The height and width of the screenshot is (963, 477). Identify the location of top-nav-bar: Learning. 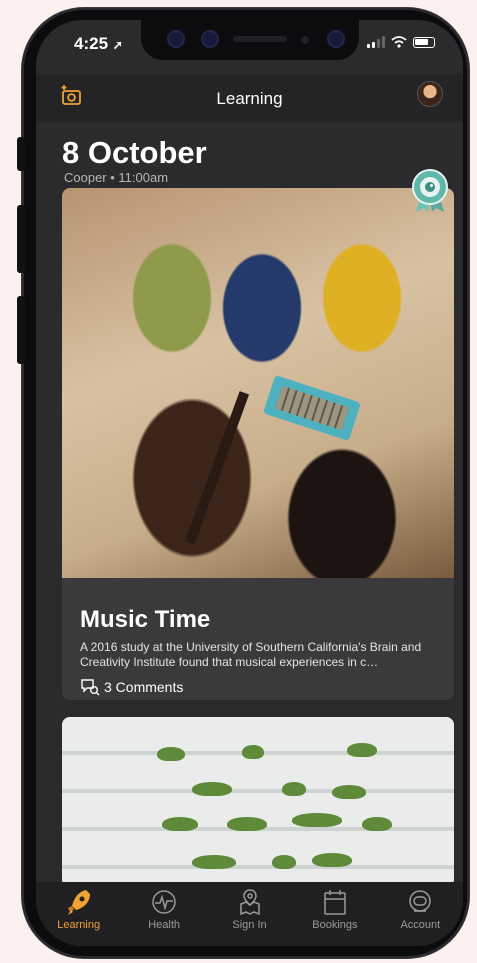
(249, 98).